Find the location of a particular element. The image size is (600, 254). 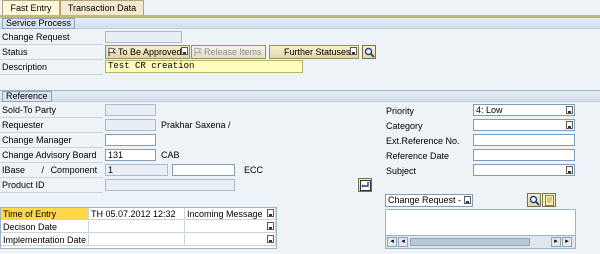

new-entry-button is located at coordinates (365, 185).